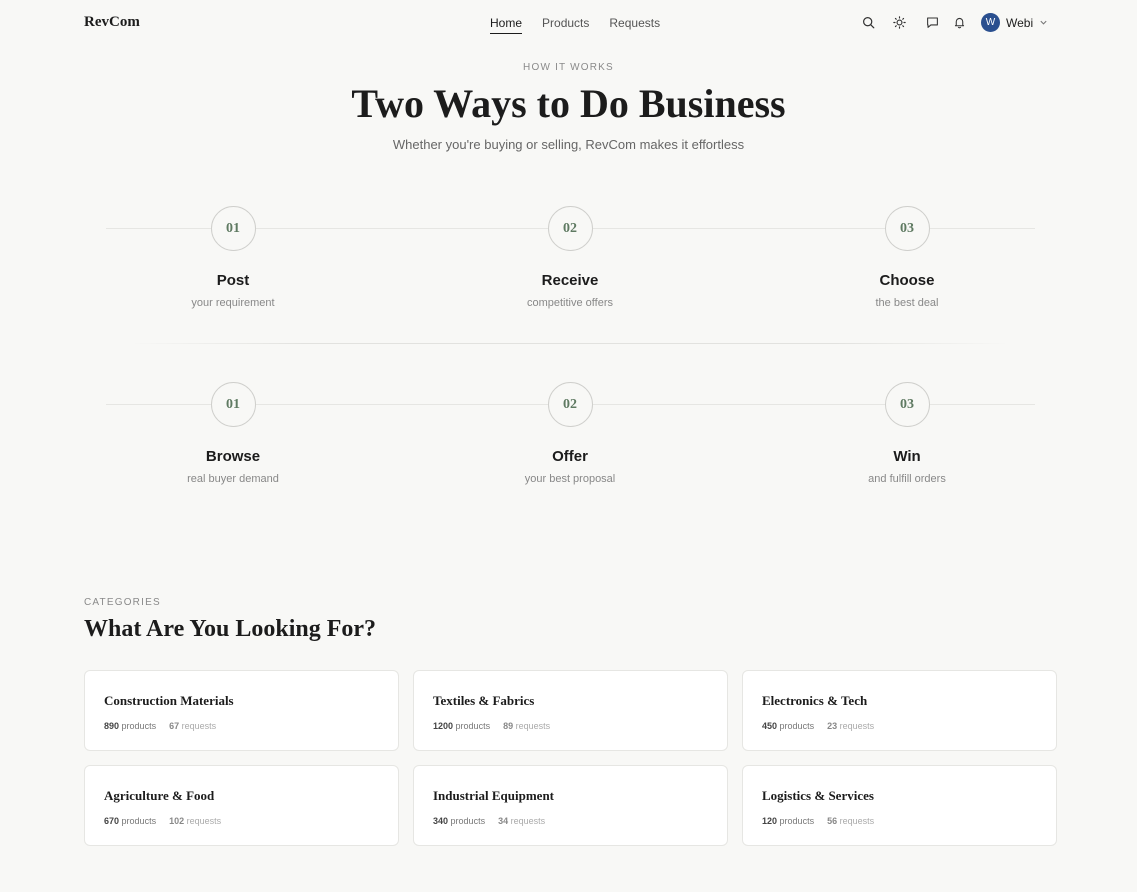 This screenshot has width=1137, height=892. I want to click on step-browse: 01 Browse real buyer demand, so click(233, 433).